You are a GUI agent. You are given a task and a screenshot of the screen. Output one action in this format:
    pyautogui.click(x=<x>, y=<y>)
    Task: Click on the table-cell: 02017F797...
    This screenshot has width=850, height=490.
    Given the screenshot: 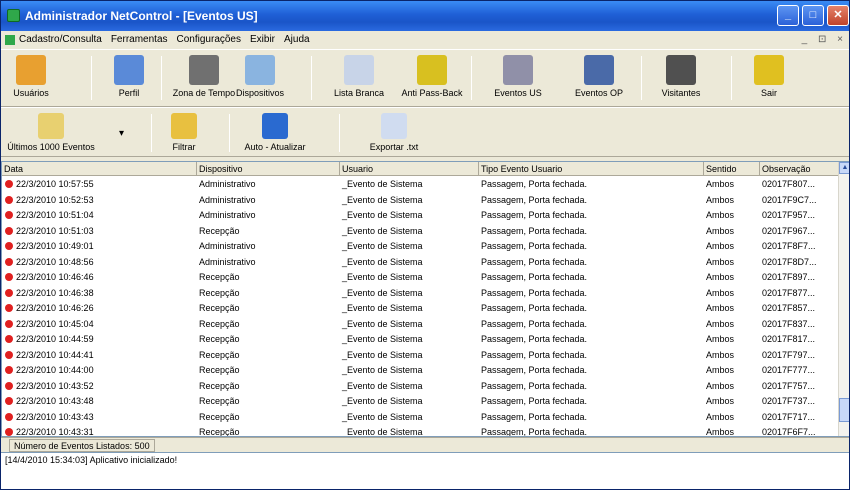 What is the action you would take?
    pyautogui.click(x=789, y=354)
    